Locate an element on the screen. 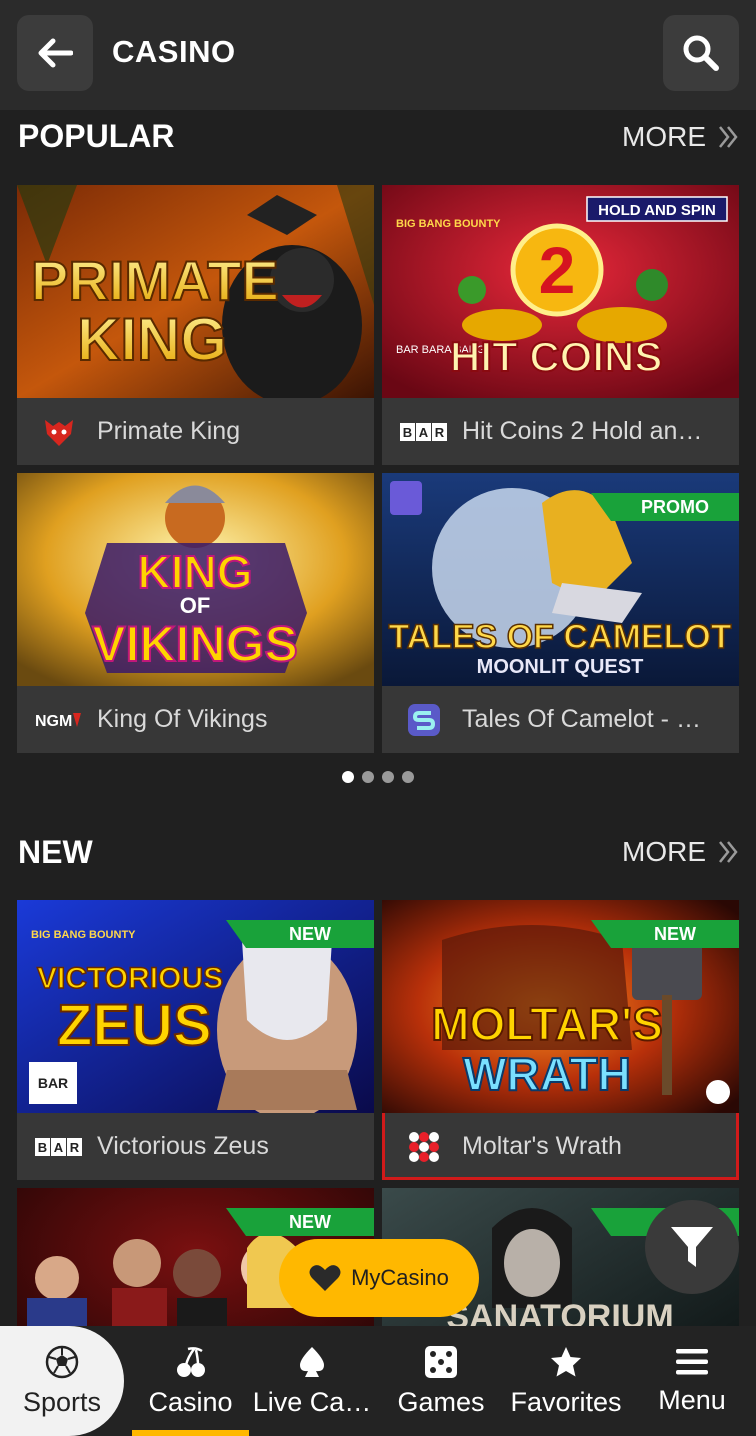  game-card-king-of-vikings: KING OF VIKINGS NGM King Of Vikings is located at coordinates (195, 613).